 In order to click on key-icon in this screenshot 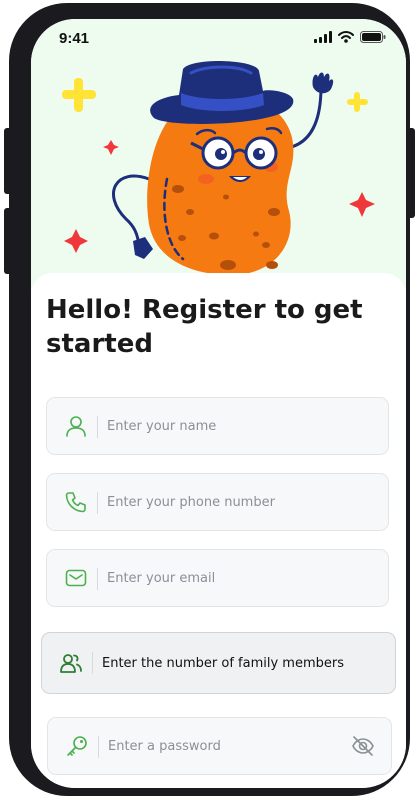, I will do `click(77, 746)`.